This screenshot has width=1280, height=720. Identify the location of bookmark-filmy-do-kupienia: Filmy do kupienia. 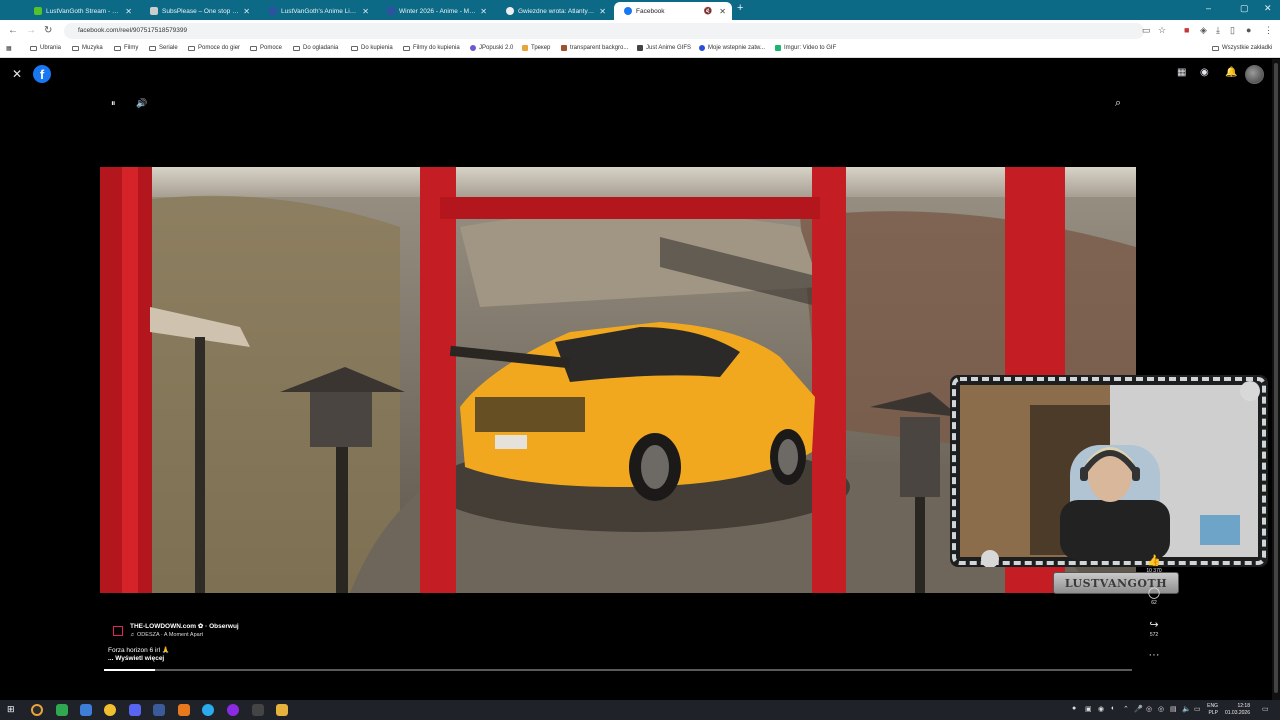
(431, 48).